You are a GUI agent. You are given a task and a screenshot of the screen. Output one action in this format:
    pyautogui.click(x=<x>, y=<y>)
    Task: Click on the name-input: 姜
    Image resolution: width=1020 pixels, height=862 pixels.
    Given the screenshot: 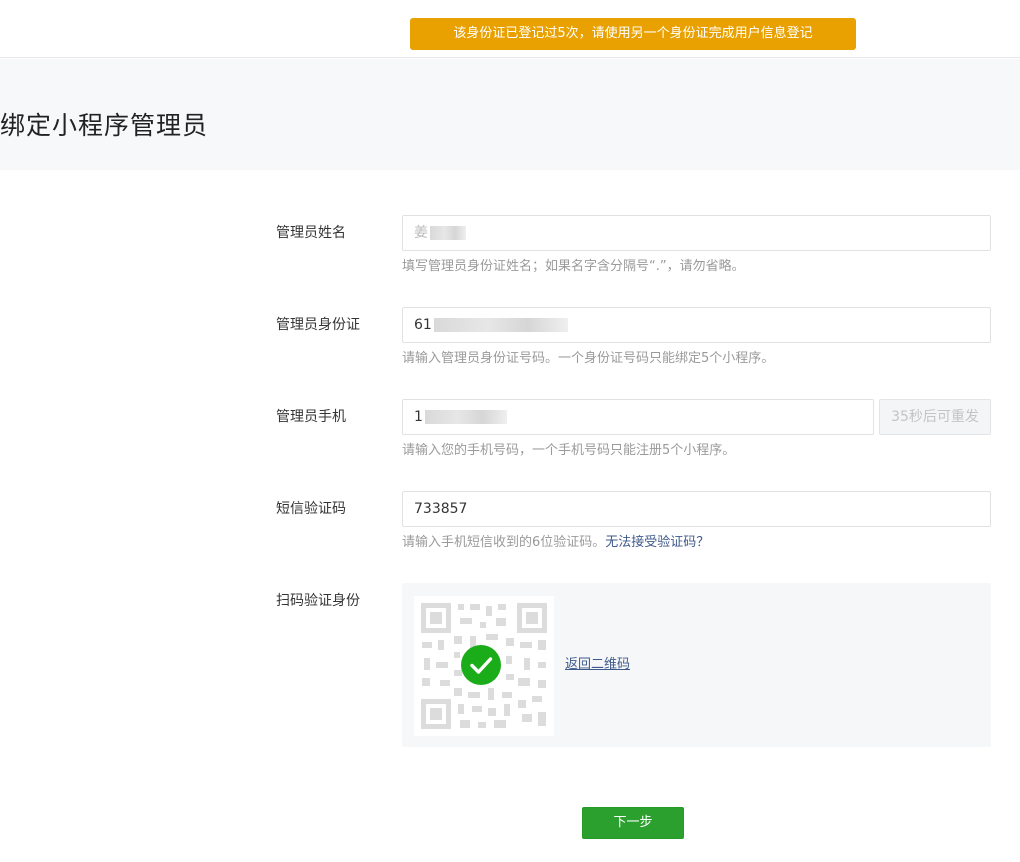 What is the action you would take?
    pyautogui.click(x=696, y=233)
    